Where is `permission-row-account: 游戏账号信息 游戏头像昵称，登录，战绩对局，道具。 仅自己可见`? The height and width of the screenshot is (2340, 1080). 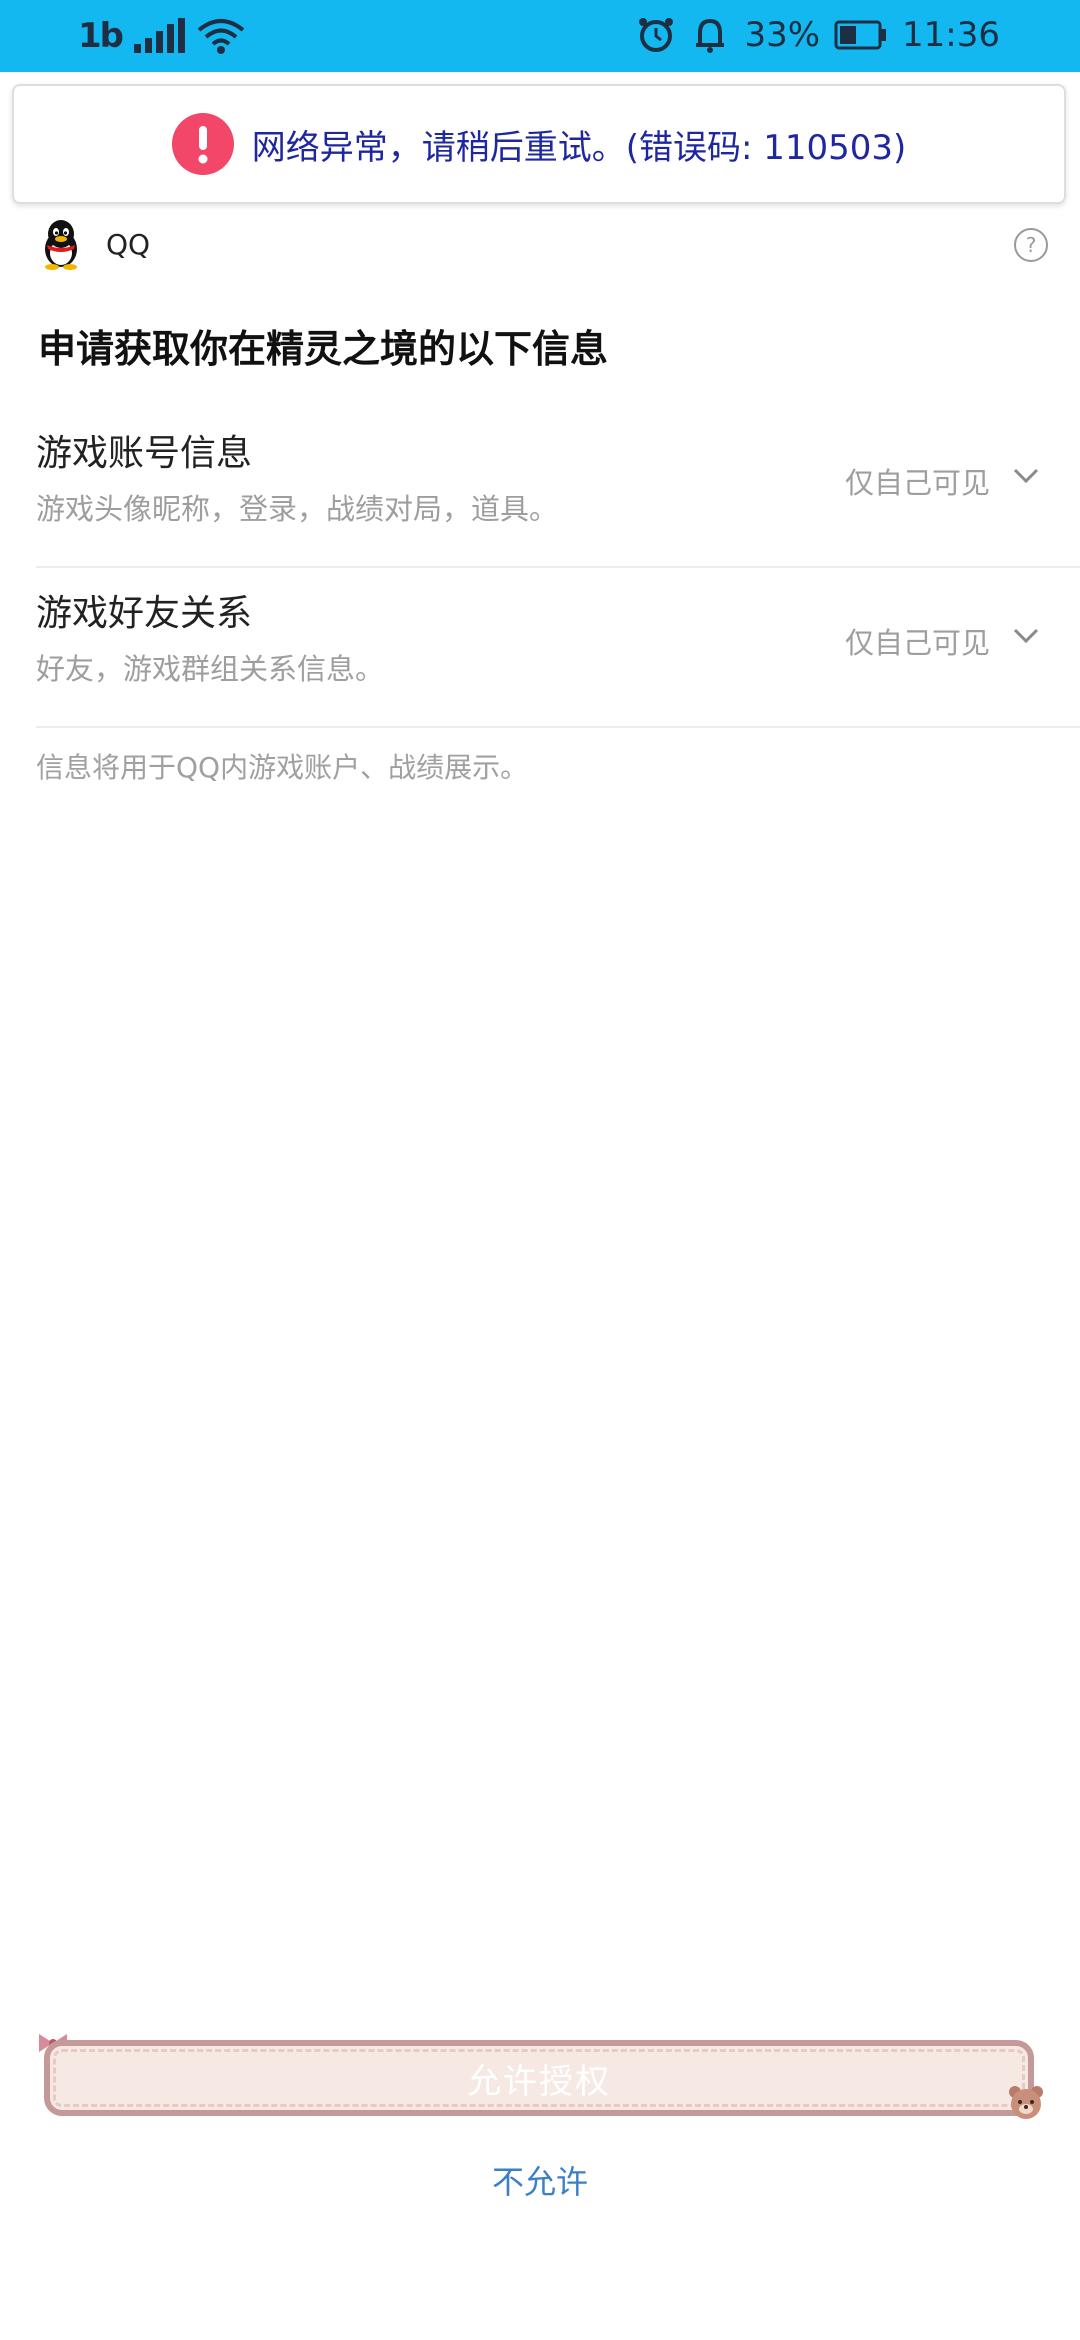 permission-row-account: 游戏账号信息 游戏头像昵称，登录，战绩对局，道具。 仅自己可见 is located at coordinates (558, 488).